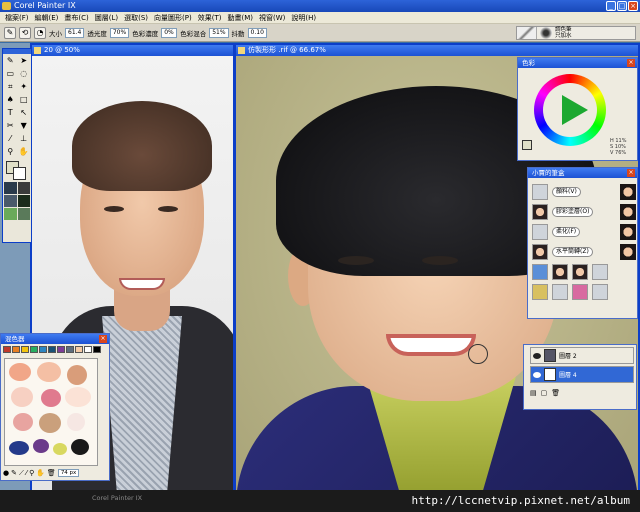 The width and height of the screenshot is (640, 512). Describe the element at coordinates (40, 473) in the screenshot. I see `pan-icon: ✋` at that location.